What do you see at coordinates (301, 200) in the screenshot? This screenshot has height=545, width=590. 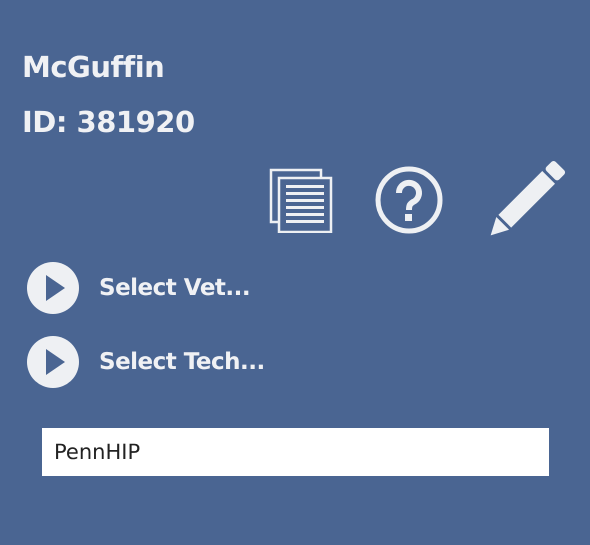 I see `documents-icon` at bounding box center [301, 200].